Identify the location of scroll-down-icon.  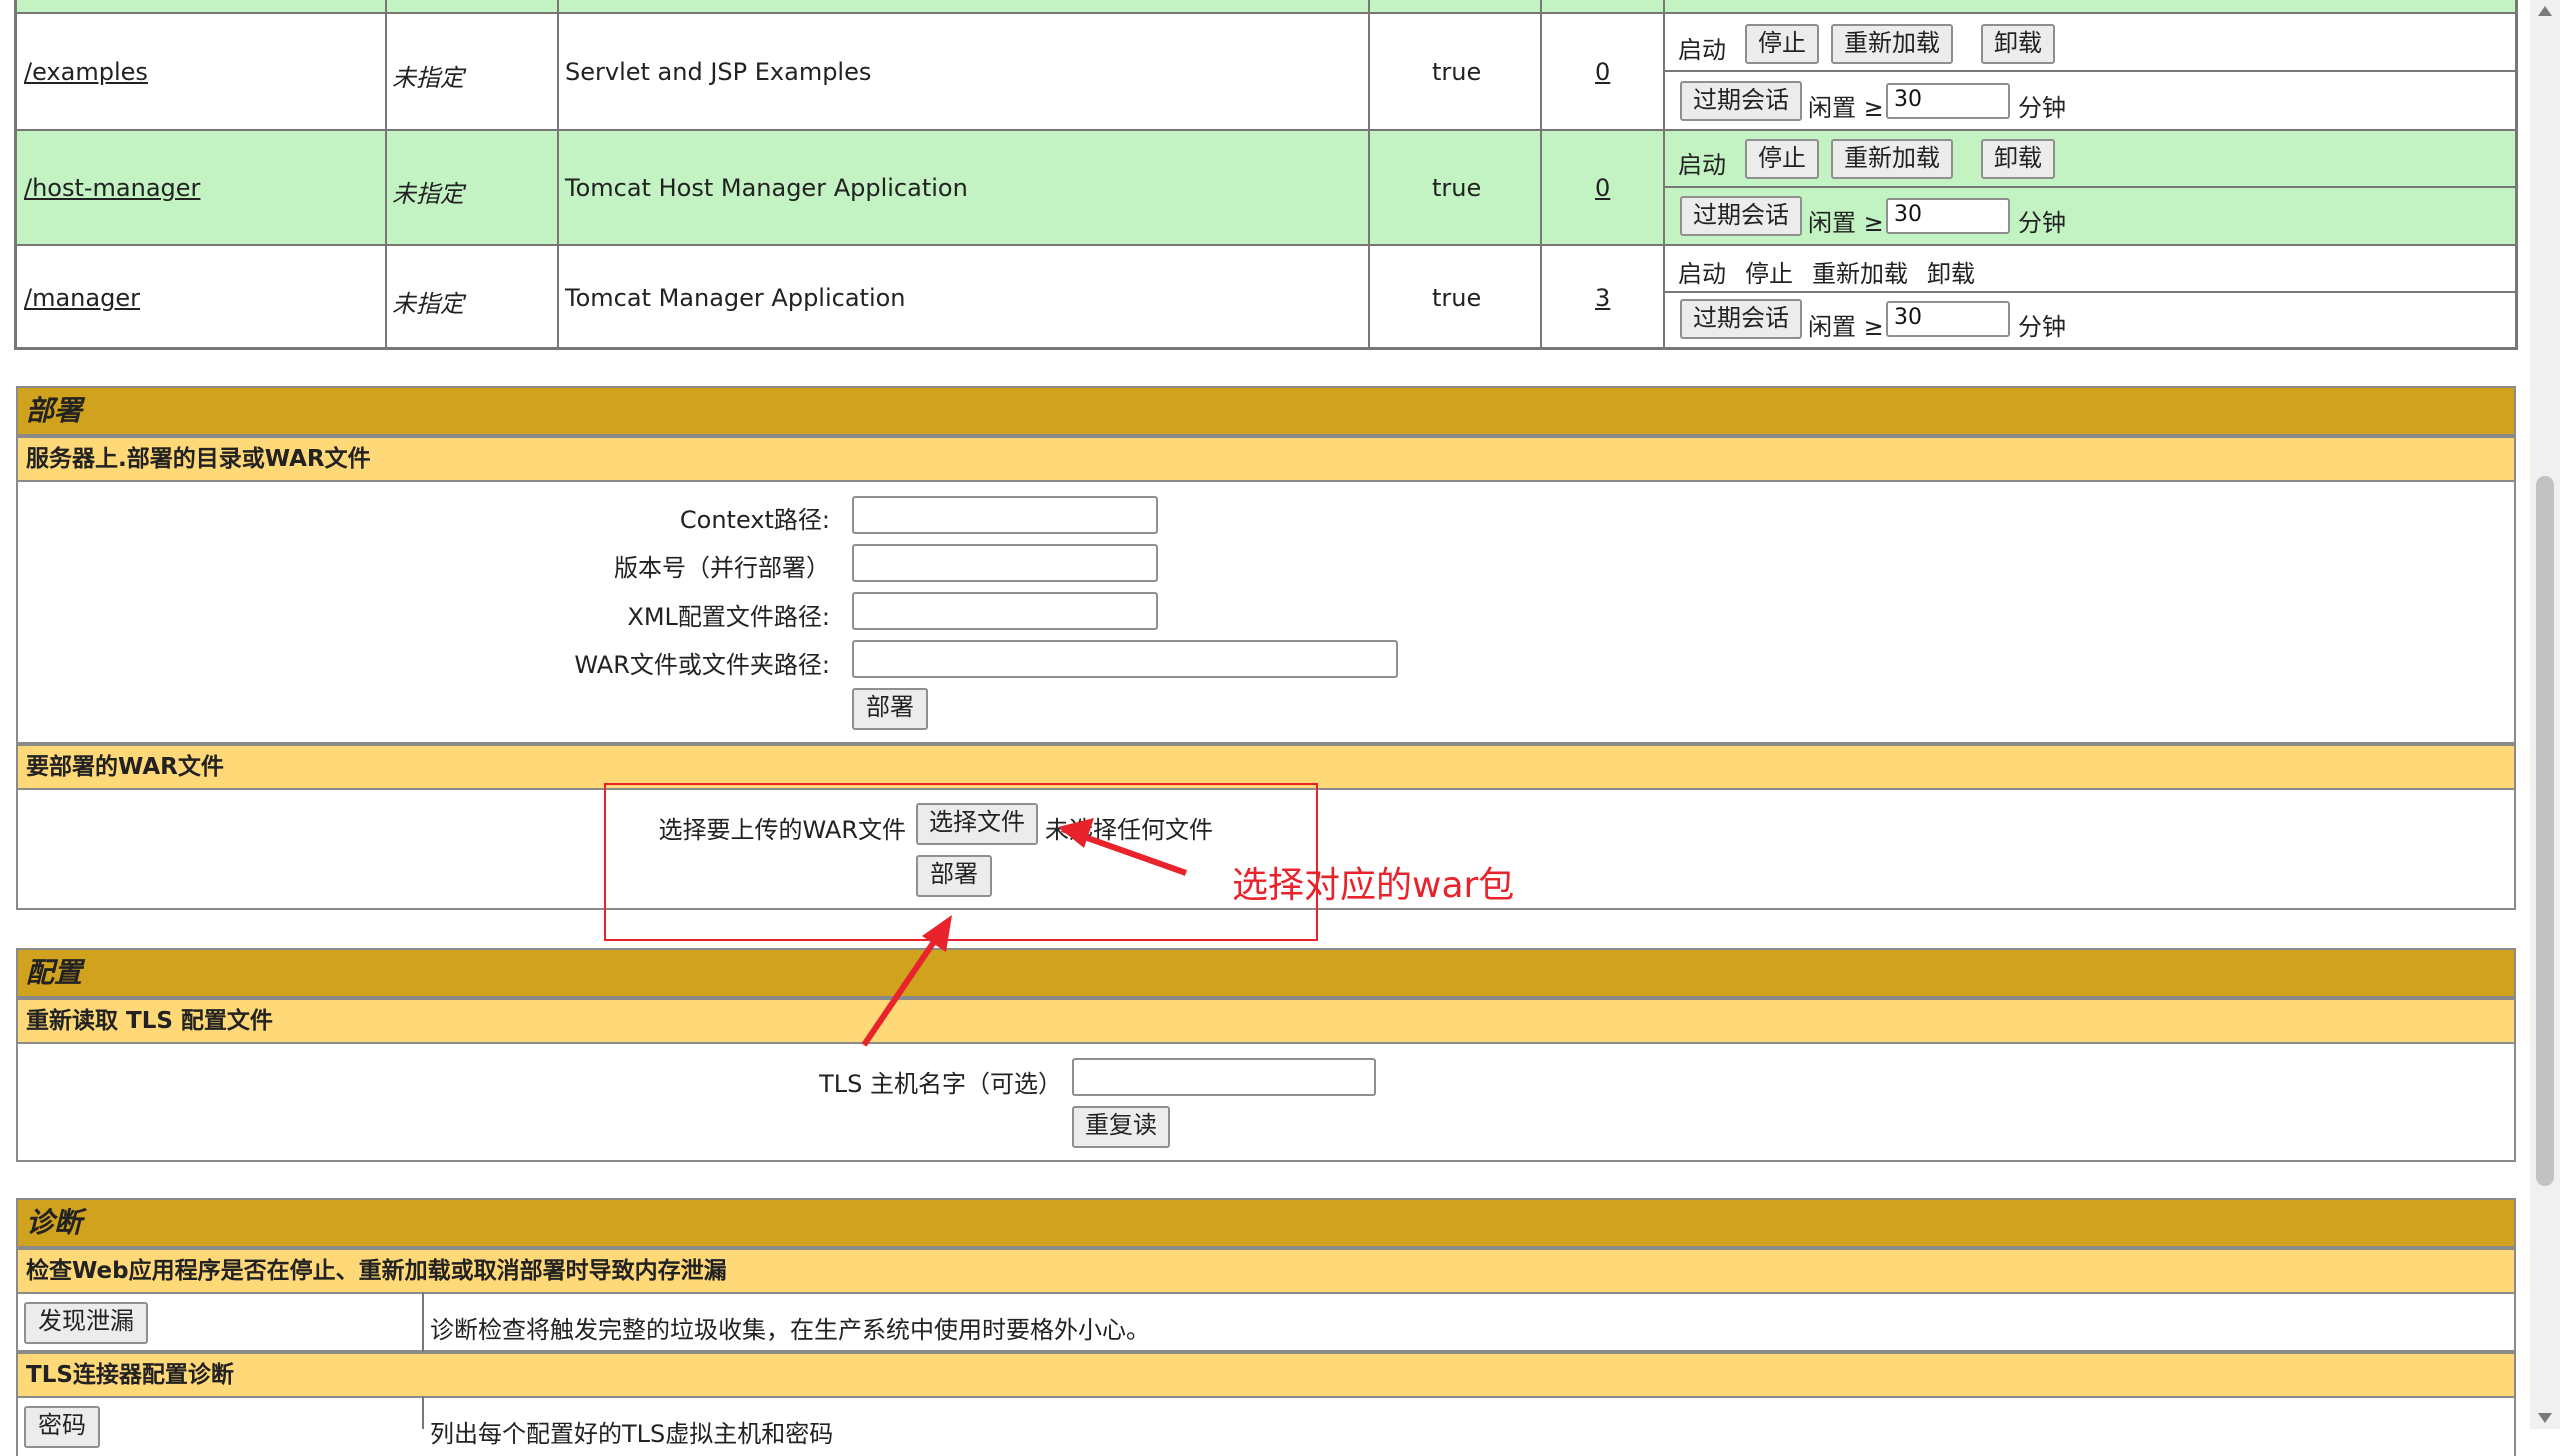
(2545, 1418).